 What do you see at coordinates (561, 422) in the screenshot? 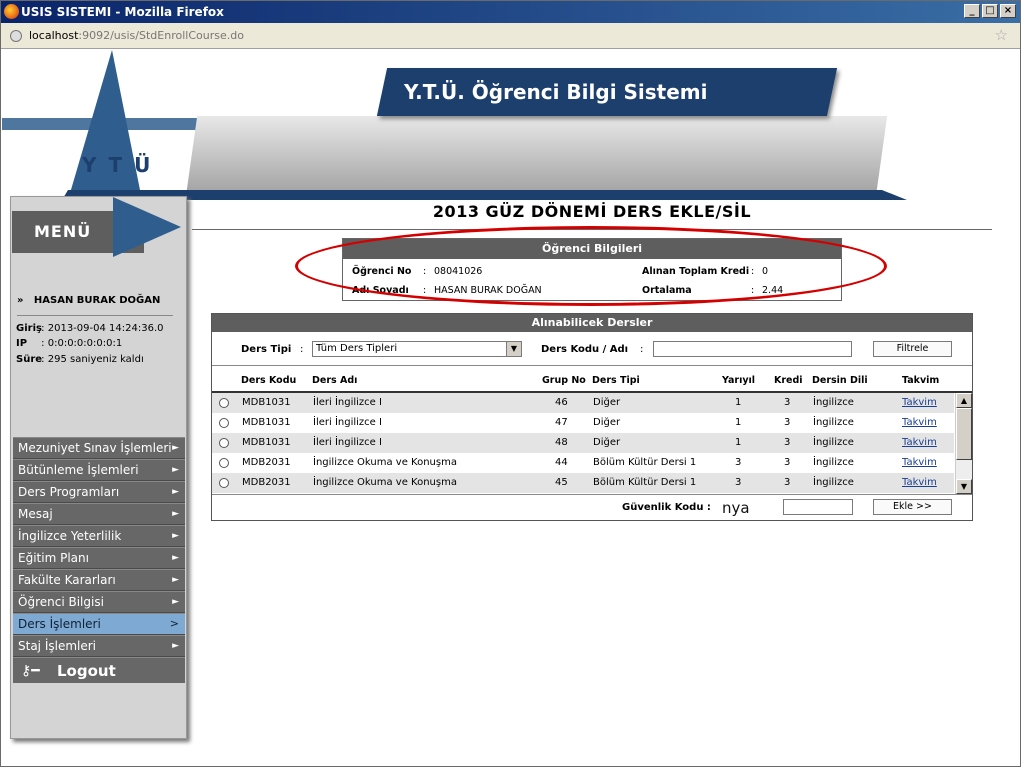
I see `cell-group: 47` at bounding box center [561, 422].